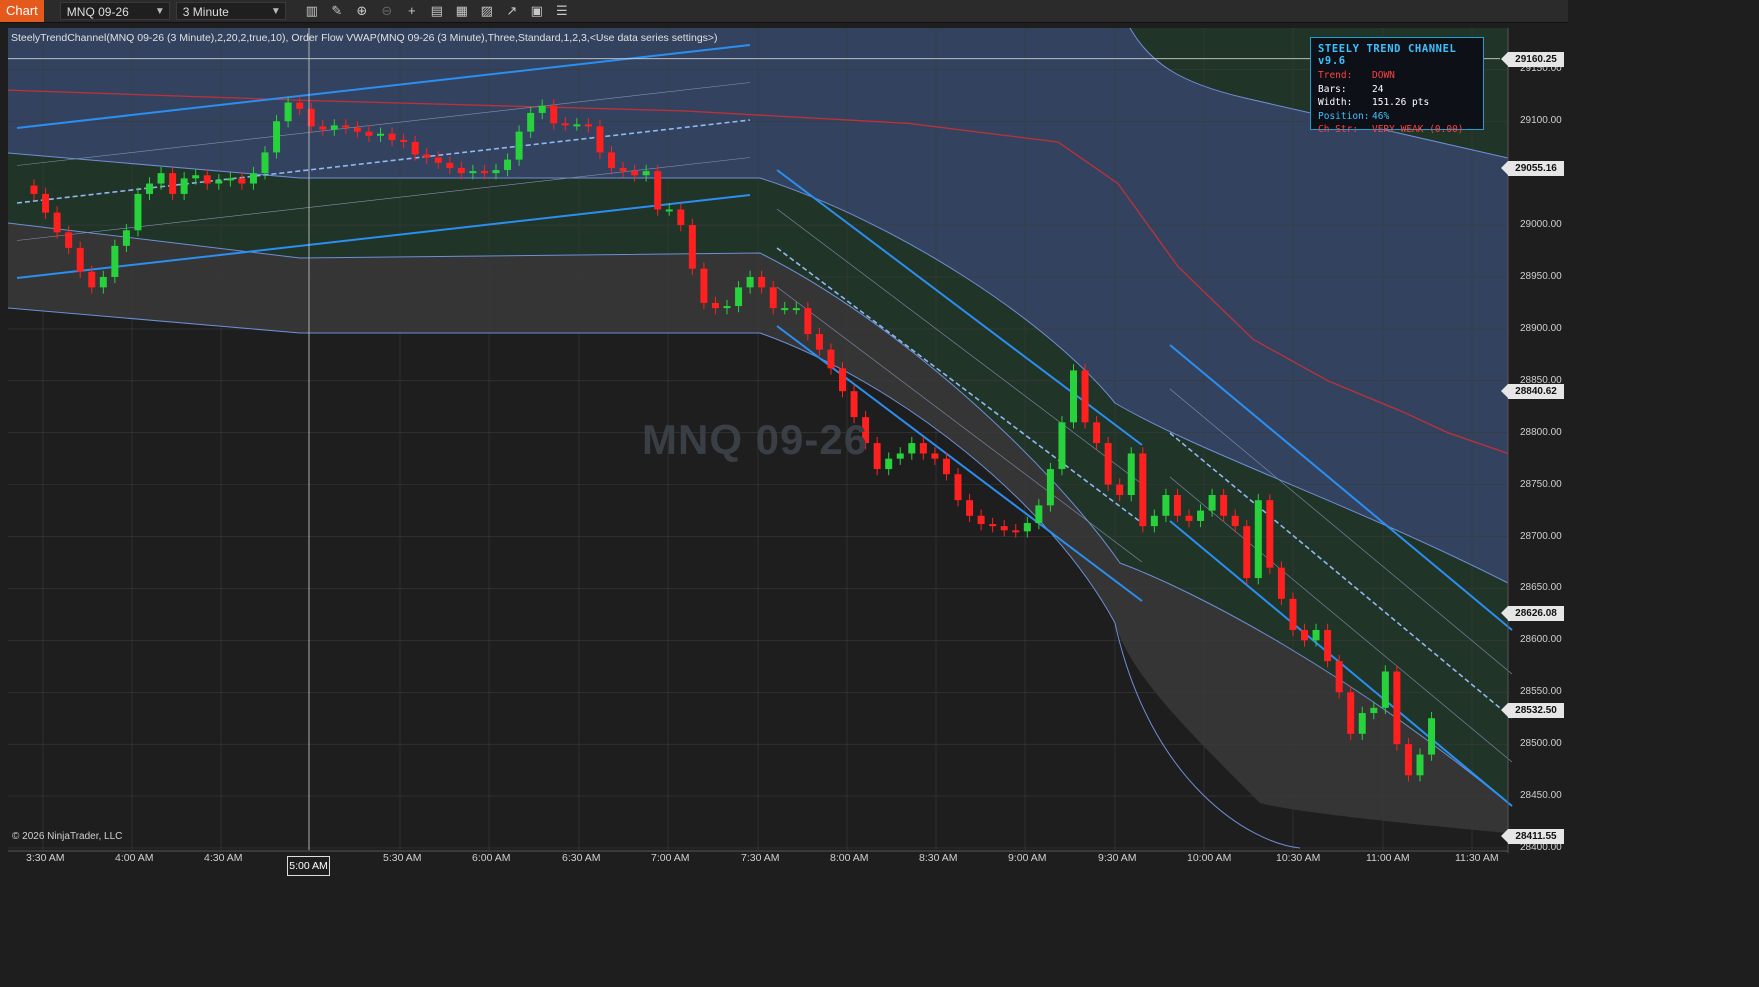 The image size is (1759, 987). I want to click on crosshair-icon: +, so click(412, 11).